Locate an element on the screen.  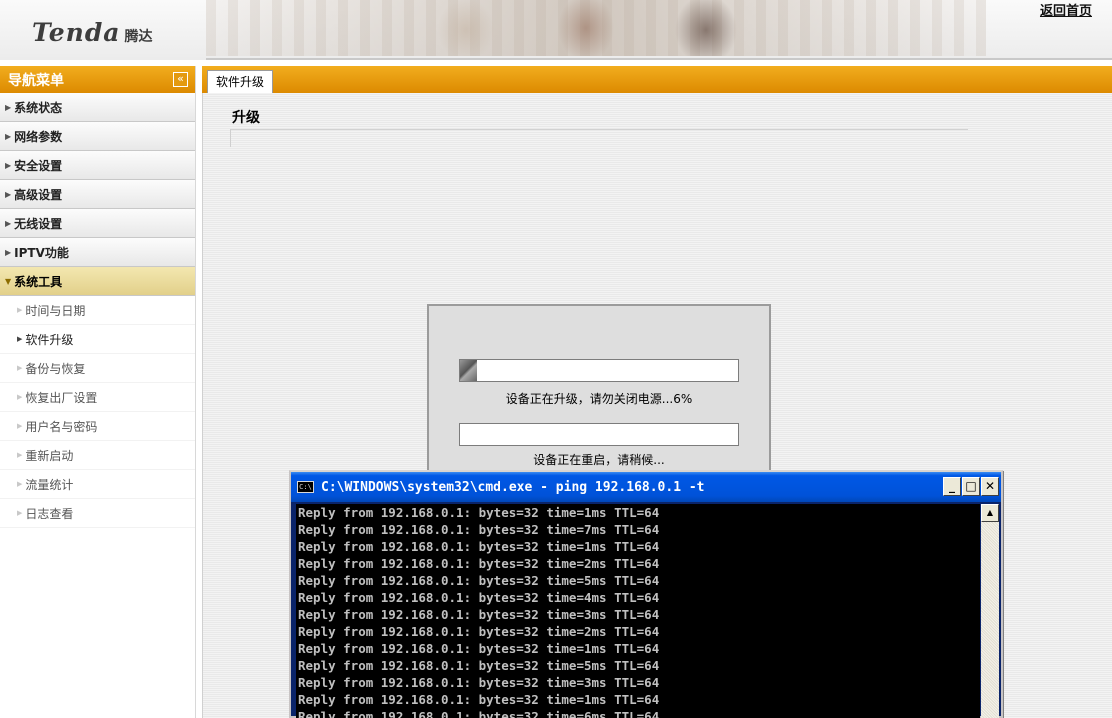
sidebar-submenu-item: ▶ 流量统计 is located at coordinates (97, 484).